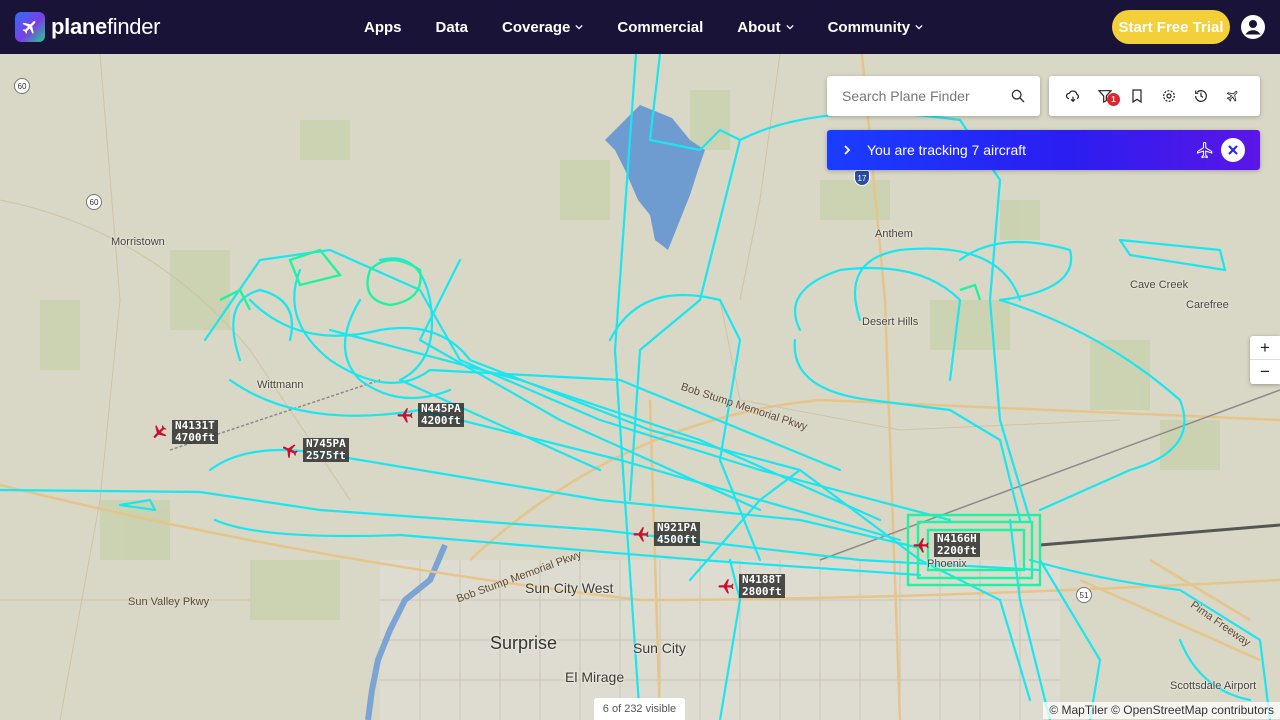  Describe the element at coordinates (1265, 372) in the screenshot. I see `zoom-out-button: −` at that location.